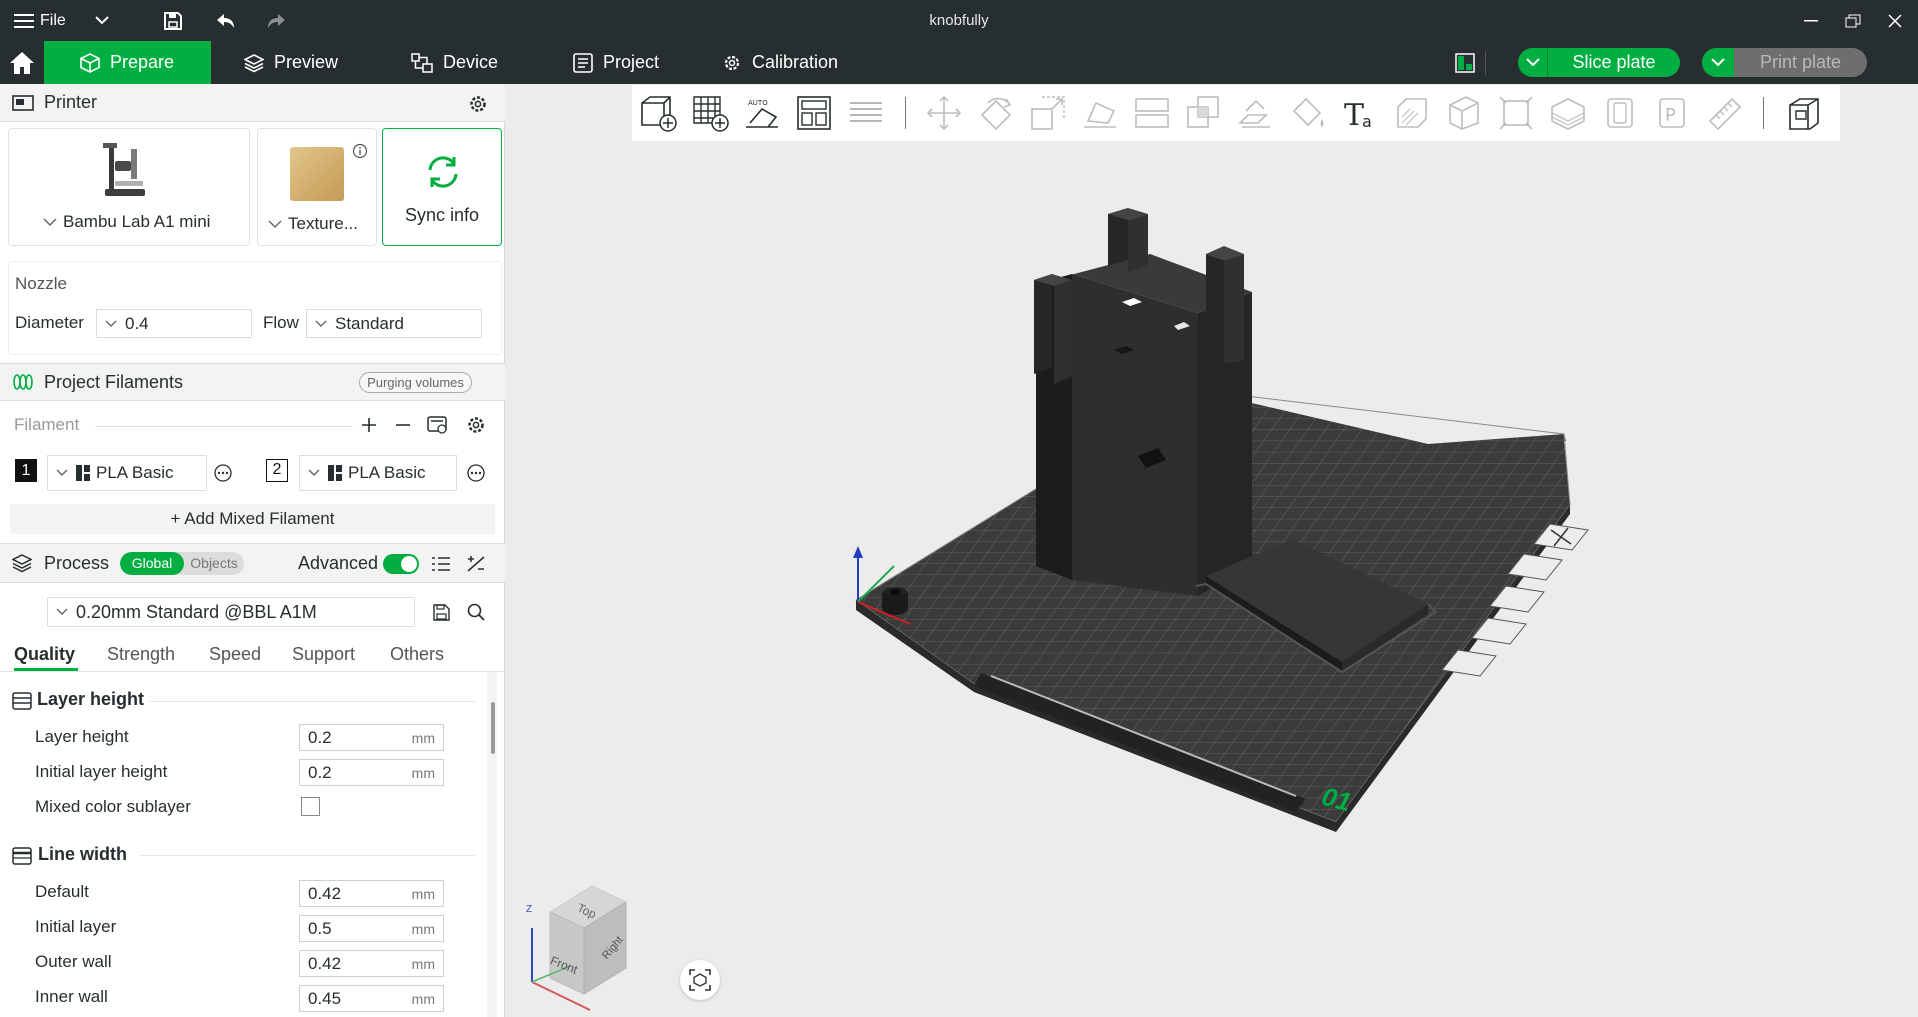 The height and width of the screenshot is (1017, 1918). Describe the element at coordinates (114, 381) in the screenshot. I see `filaments-section-title: Project Filaments` at that location.